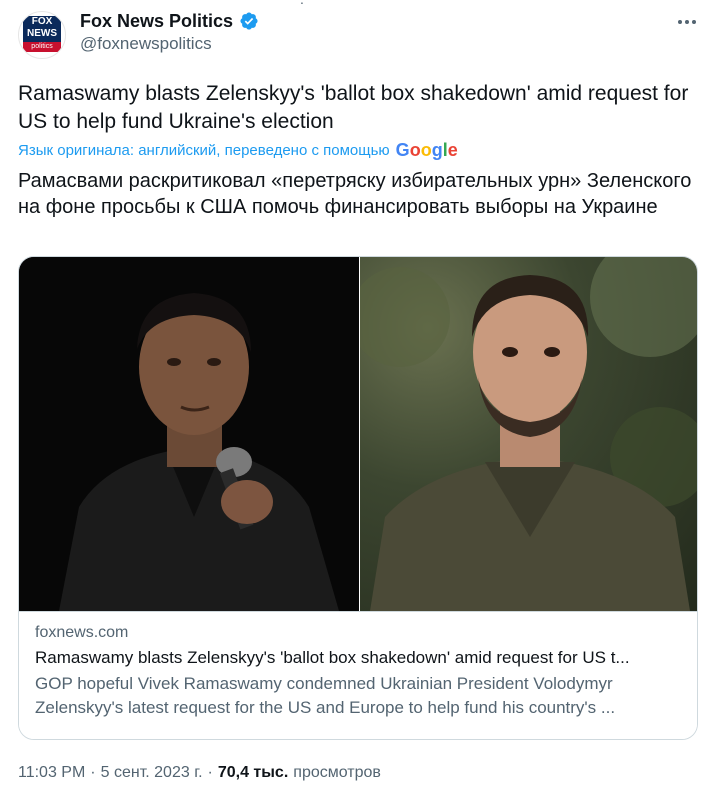  What do you see at coordinates (152, 773) in the screenshot?
I see `tweet-date: 5 сент. 2023 г.` at bounding box center [152, 773].